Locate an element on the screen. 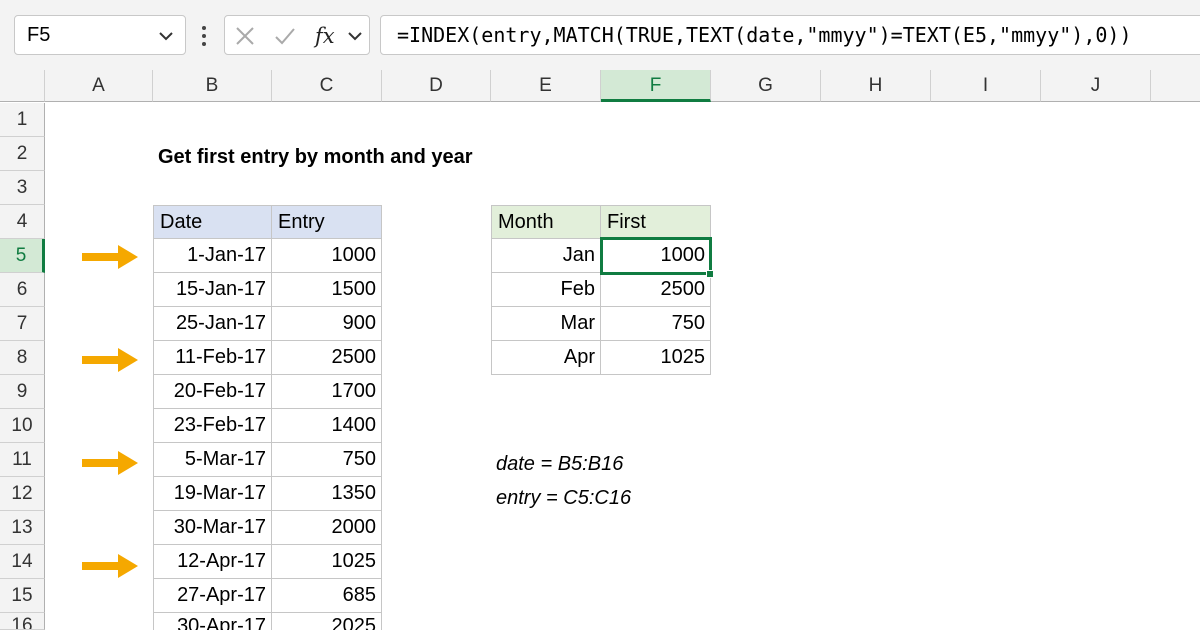  month-cell: Mar is located at coordinates (546, 324).